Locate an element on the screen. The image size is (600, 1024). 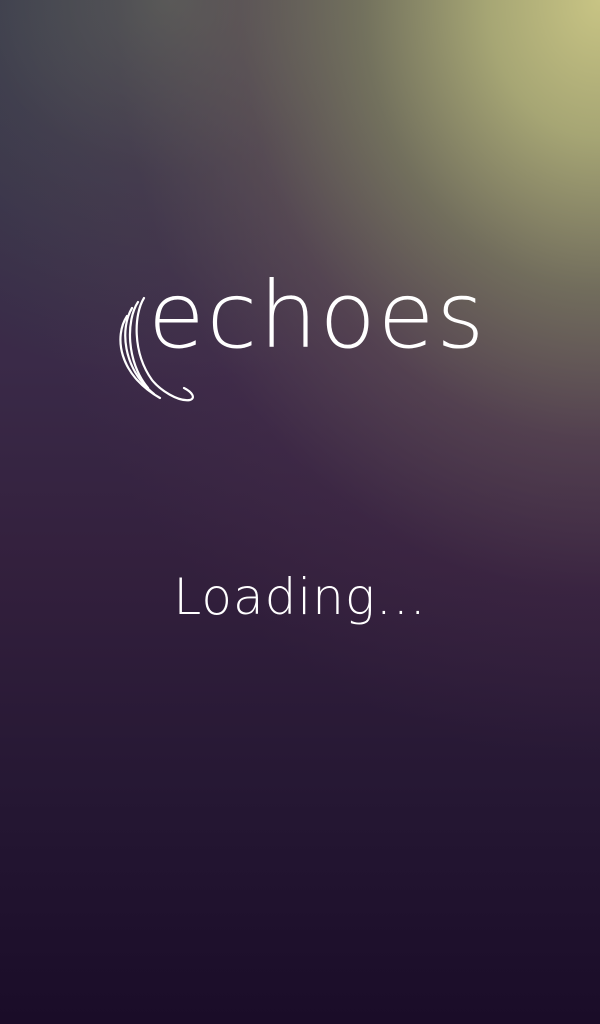
app-name: echoes is located at coordinates (317, 315).